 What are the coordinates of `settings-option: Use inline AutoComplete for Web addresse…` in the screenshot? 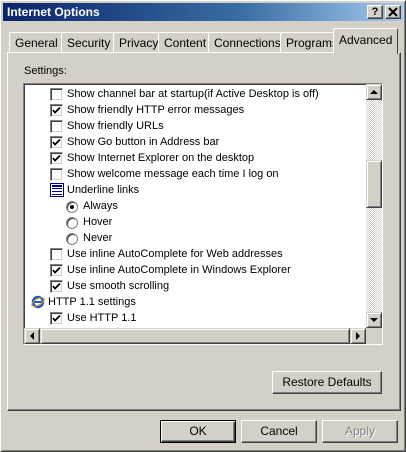 It's located at (194, 254).